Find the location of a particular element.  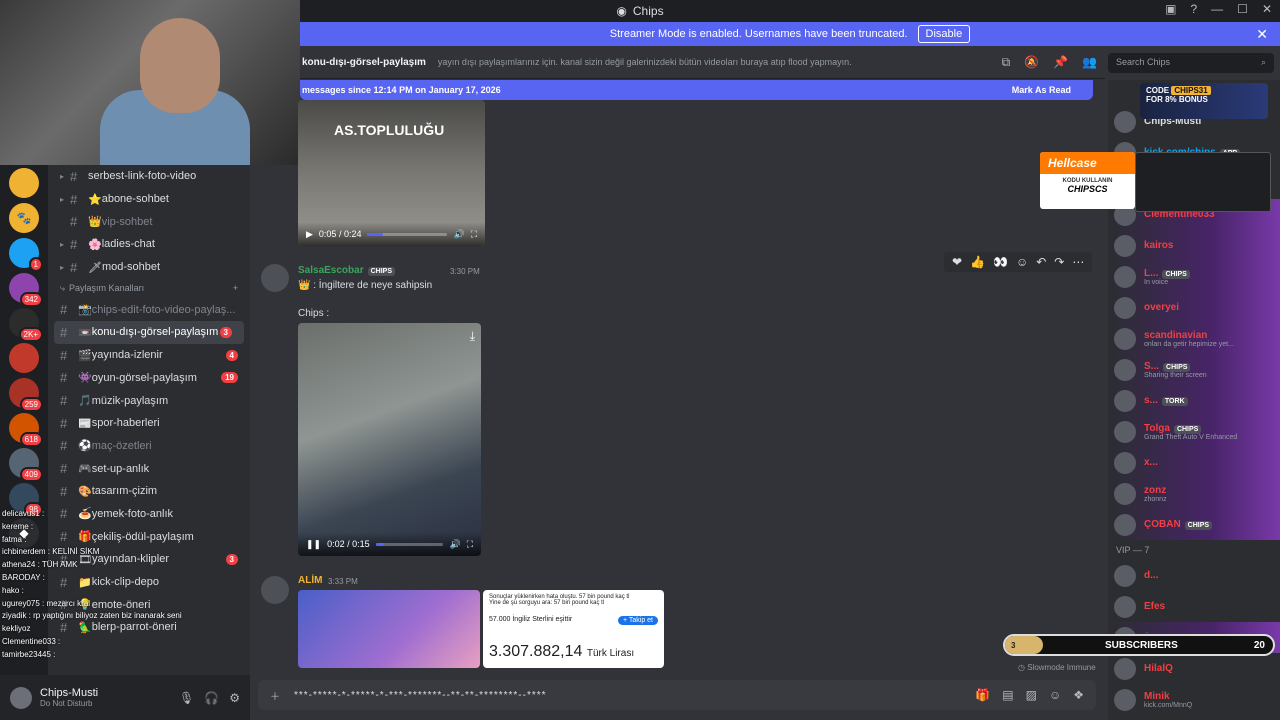

add-reaction-icon: ☺ is located at coordinates (1022, 262).